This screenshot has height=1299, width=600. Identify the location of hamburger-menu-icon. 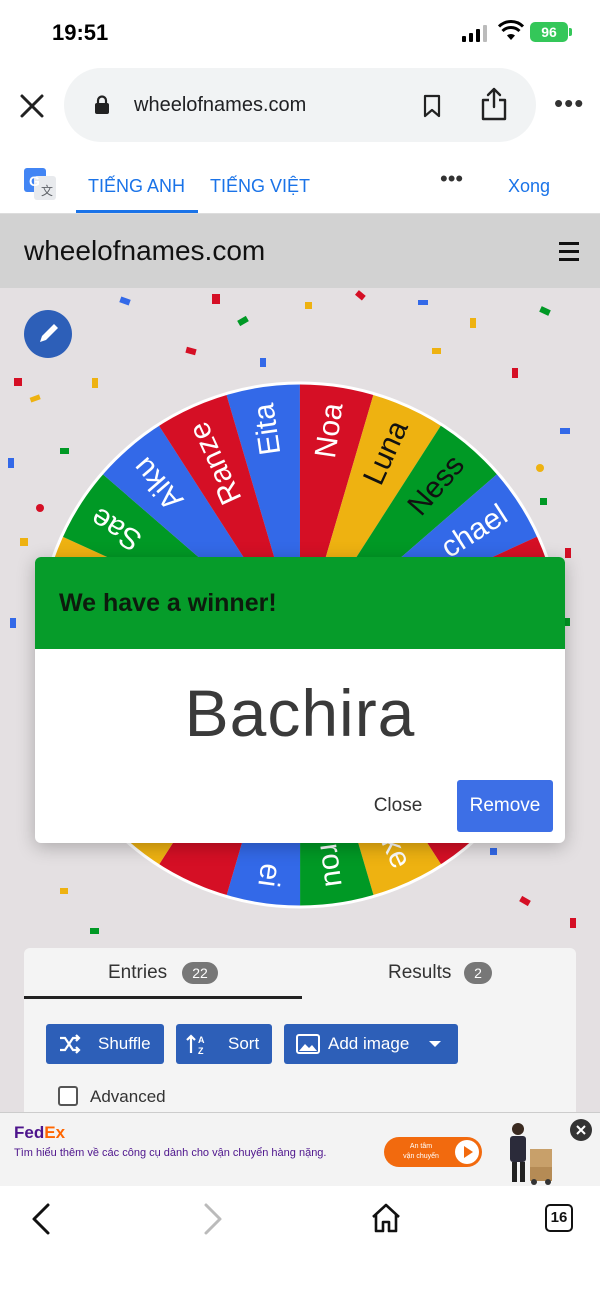
(569, 254).